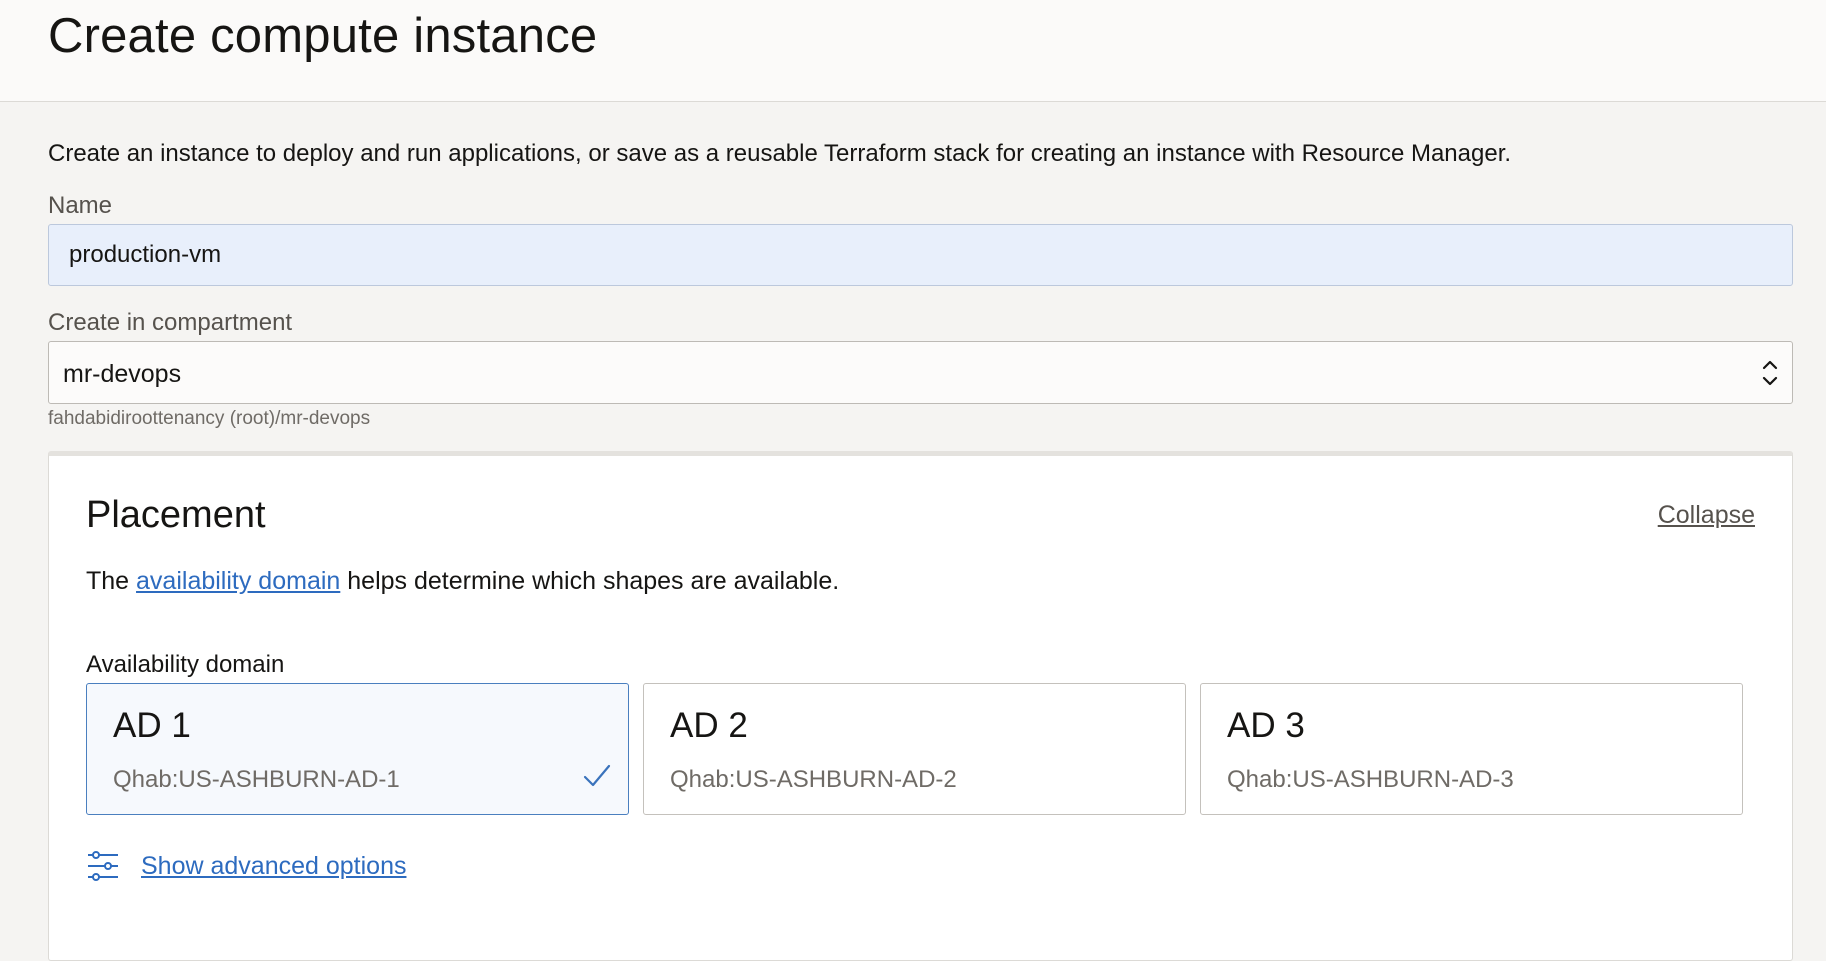  I want to click on ad-id: Qhab:US-ASHBURN-AD-2, so click(813, 779).